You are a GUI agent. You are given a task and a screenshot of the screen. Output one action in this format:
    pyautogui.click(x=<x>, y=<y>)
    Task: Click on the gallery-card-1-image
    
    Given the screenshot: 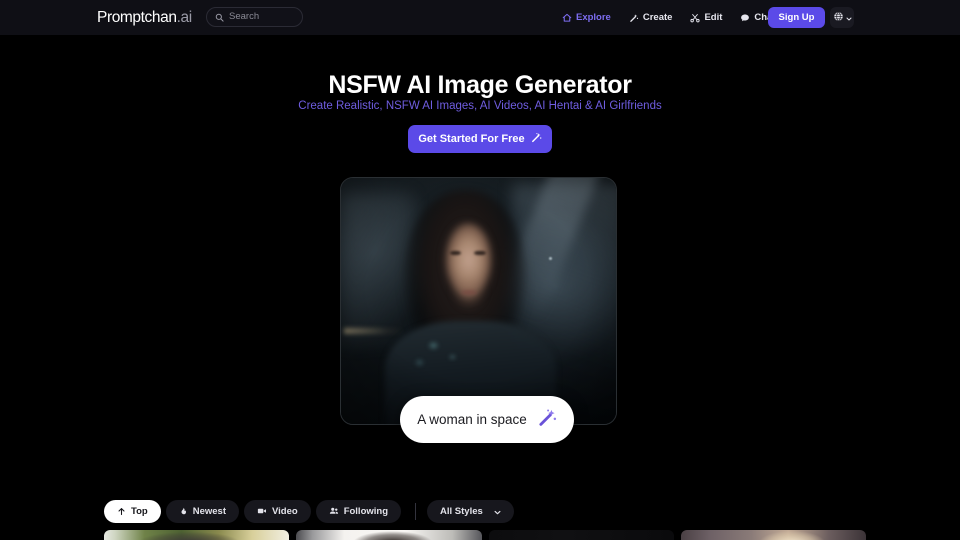 What is the action you would take?
    pyautogui.click(x=197, y=535)
    